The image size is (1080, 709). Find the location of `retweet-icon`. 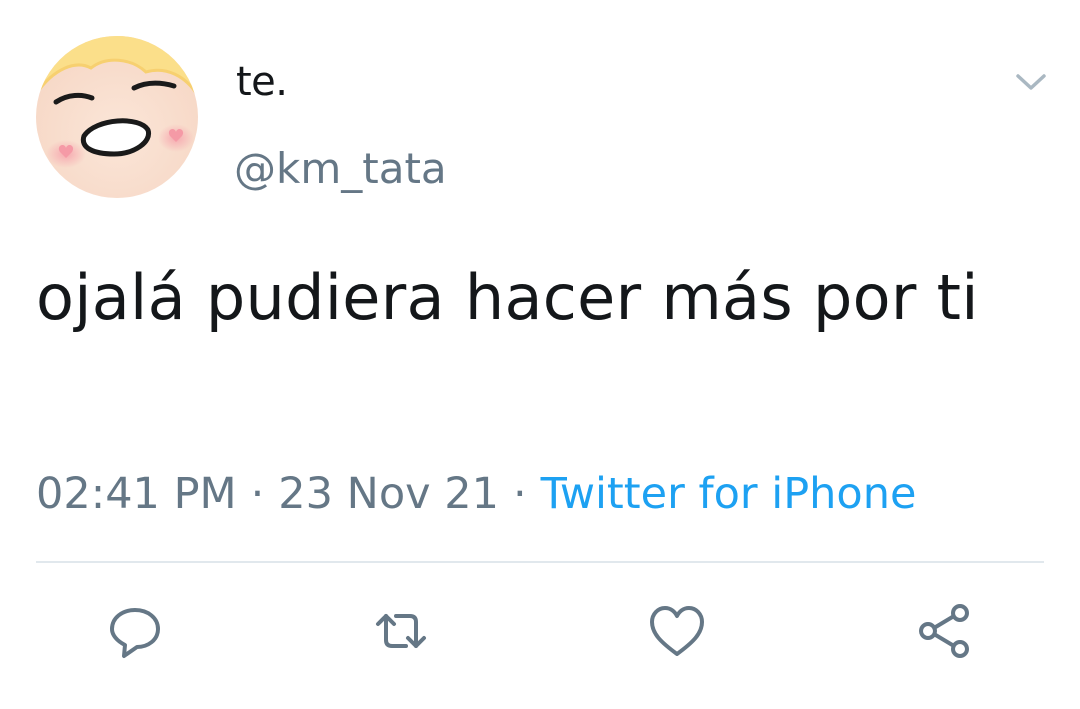

retweet-icon is located at coordinates (401, 631).